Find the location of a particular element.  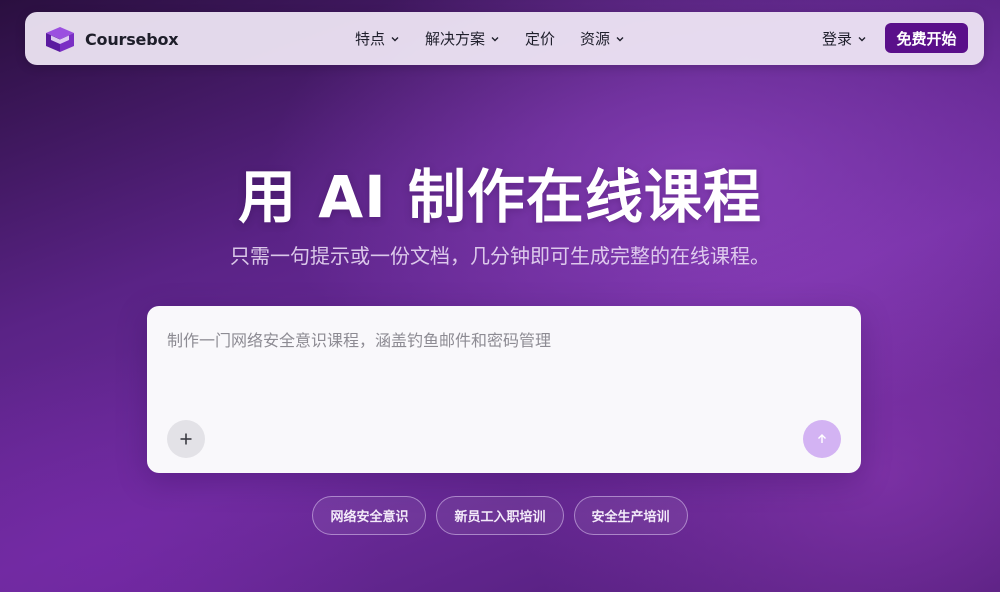

suggestion-chips: 网络安全意识 新员工入职培训 安全生产培训 is located at coordinates (500, 515).